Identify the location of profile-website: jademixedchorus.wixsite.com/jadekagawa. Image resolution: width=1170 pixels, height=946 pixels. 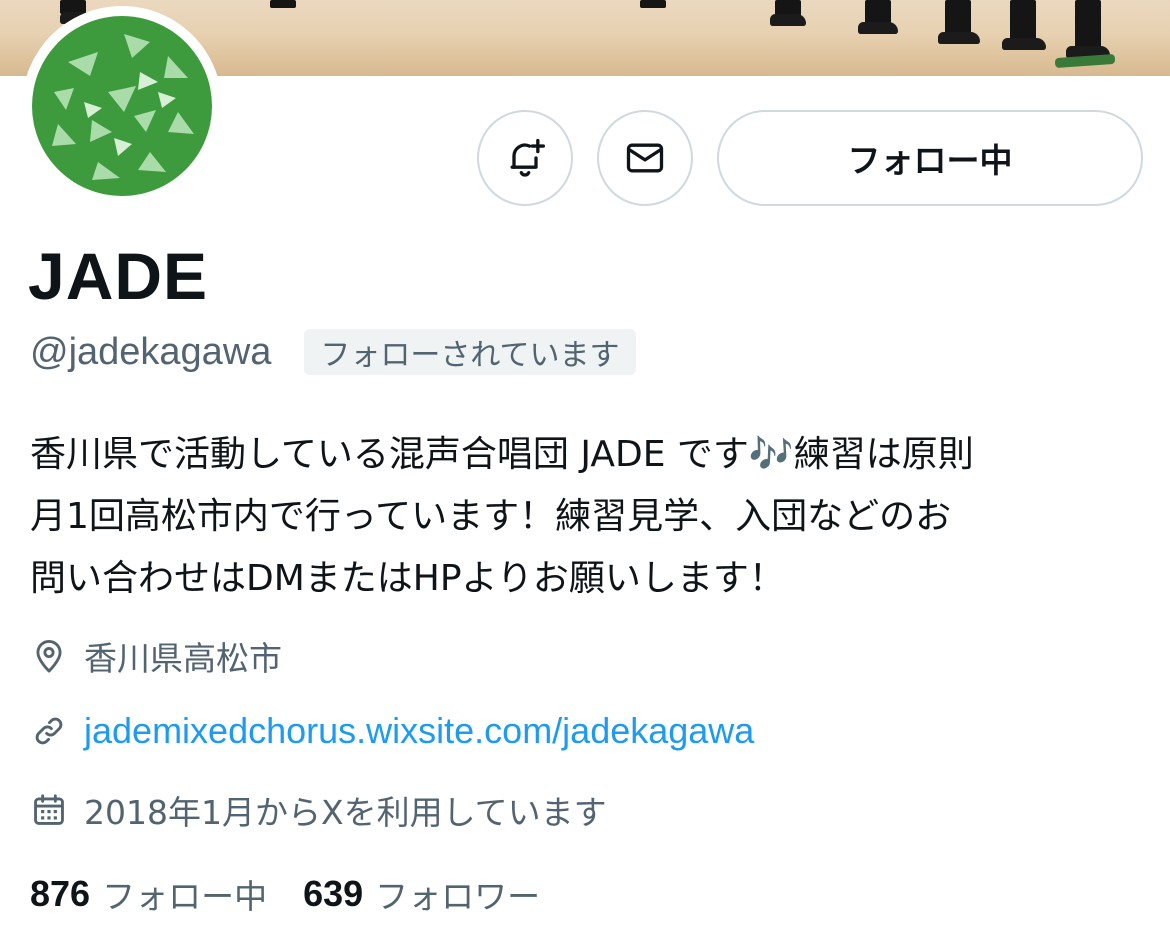
(392, 731).